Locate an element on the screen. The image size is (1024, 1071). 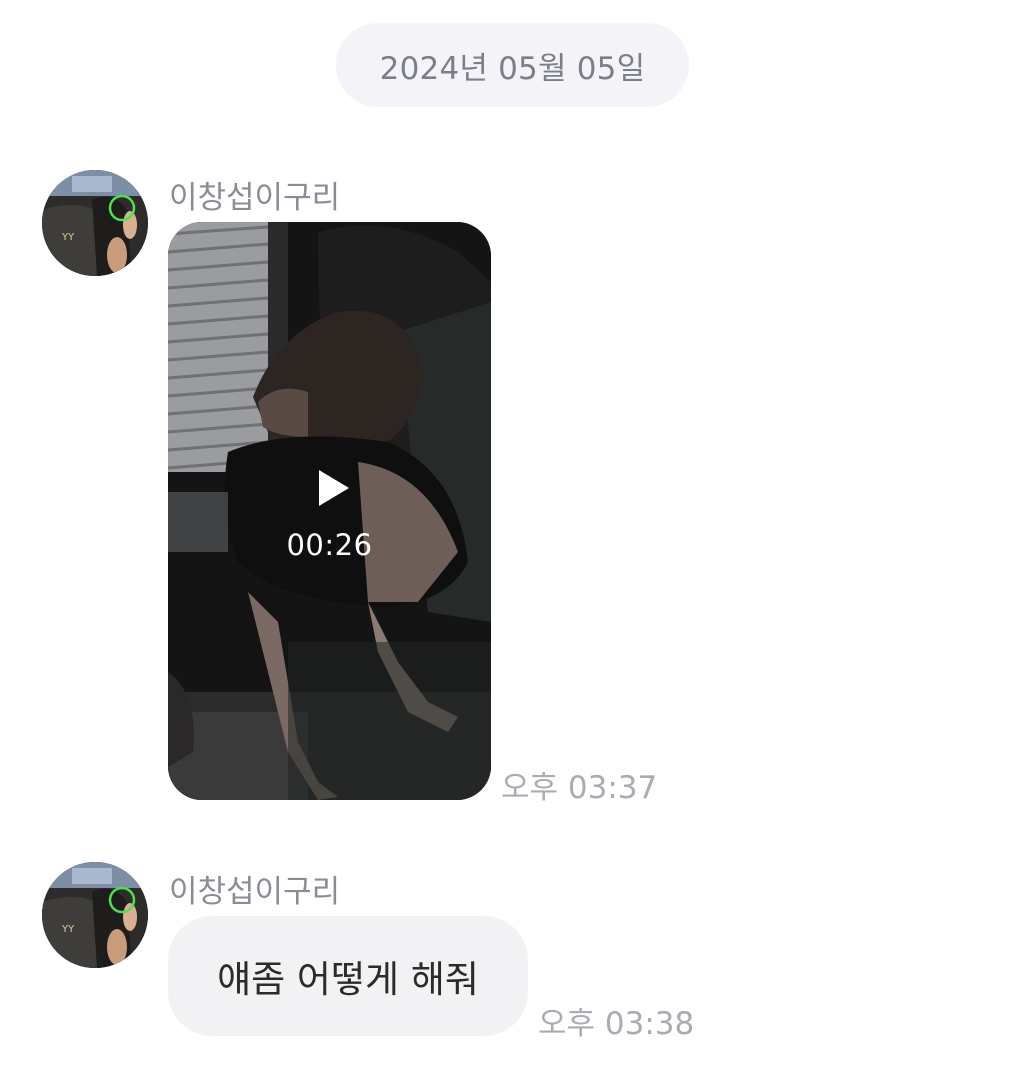
video-duration: 00:26 is located at coordinates (329, 545).